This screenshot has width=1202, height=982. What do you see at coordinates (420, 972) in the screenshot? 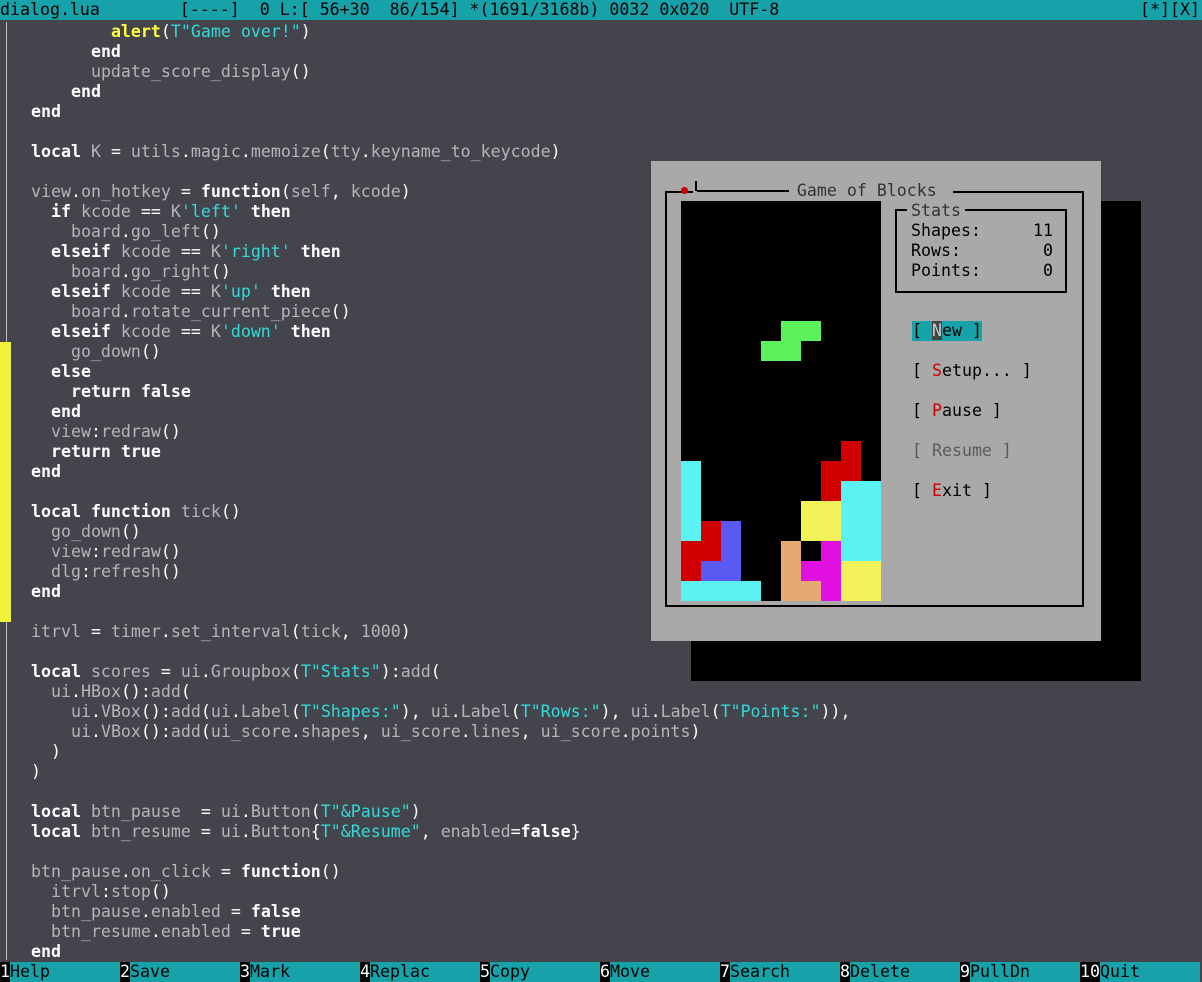
I see `fkey-replac: 4Replac` at bounding box center [420, 972].